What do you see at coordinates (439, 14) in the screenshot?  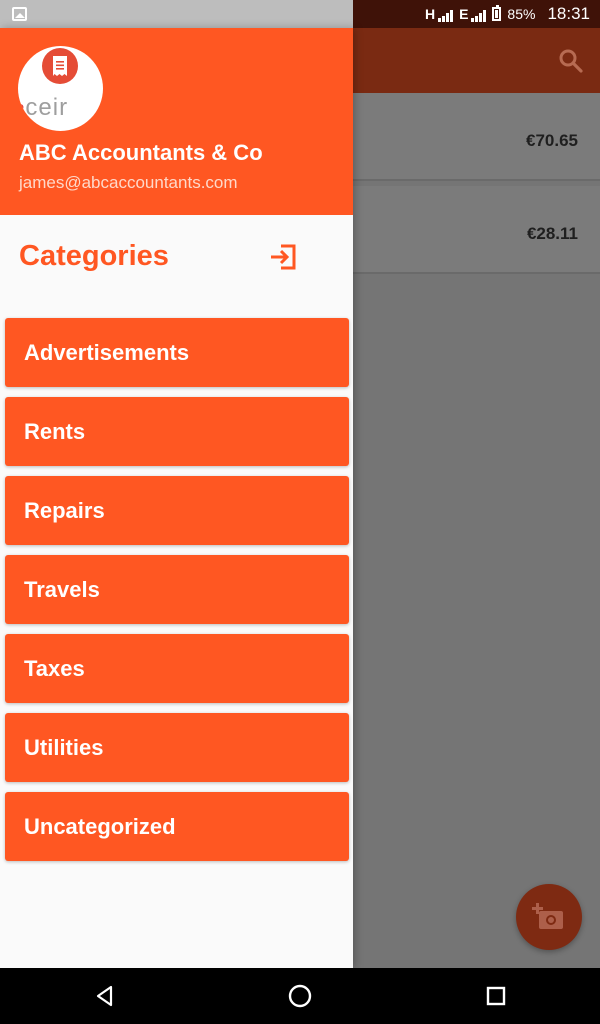 I see `signal-icon: H` at bounding box center [439, 14].